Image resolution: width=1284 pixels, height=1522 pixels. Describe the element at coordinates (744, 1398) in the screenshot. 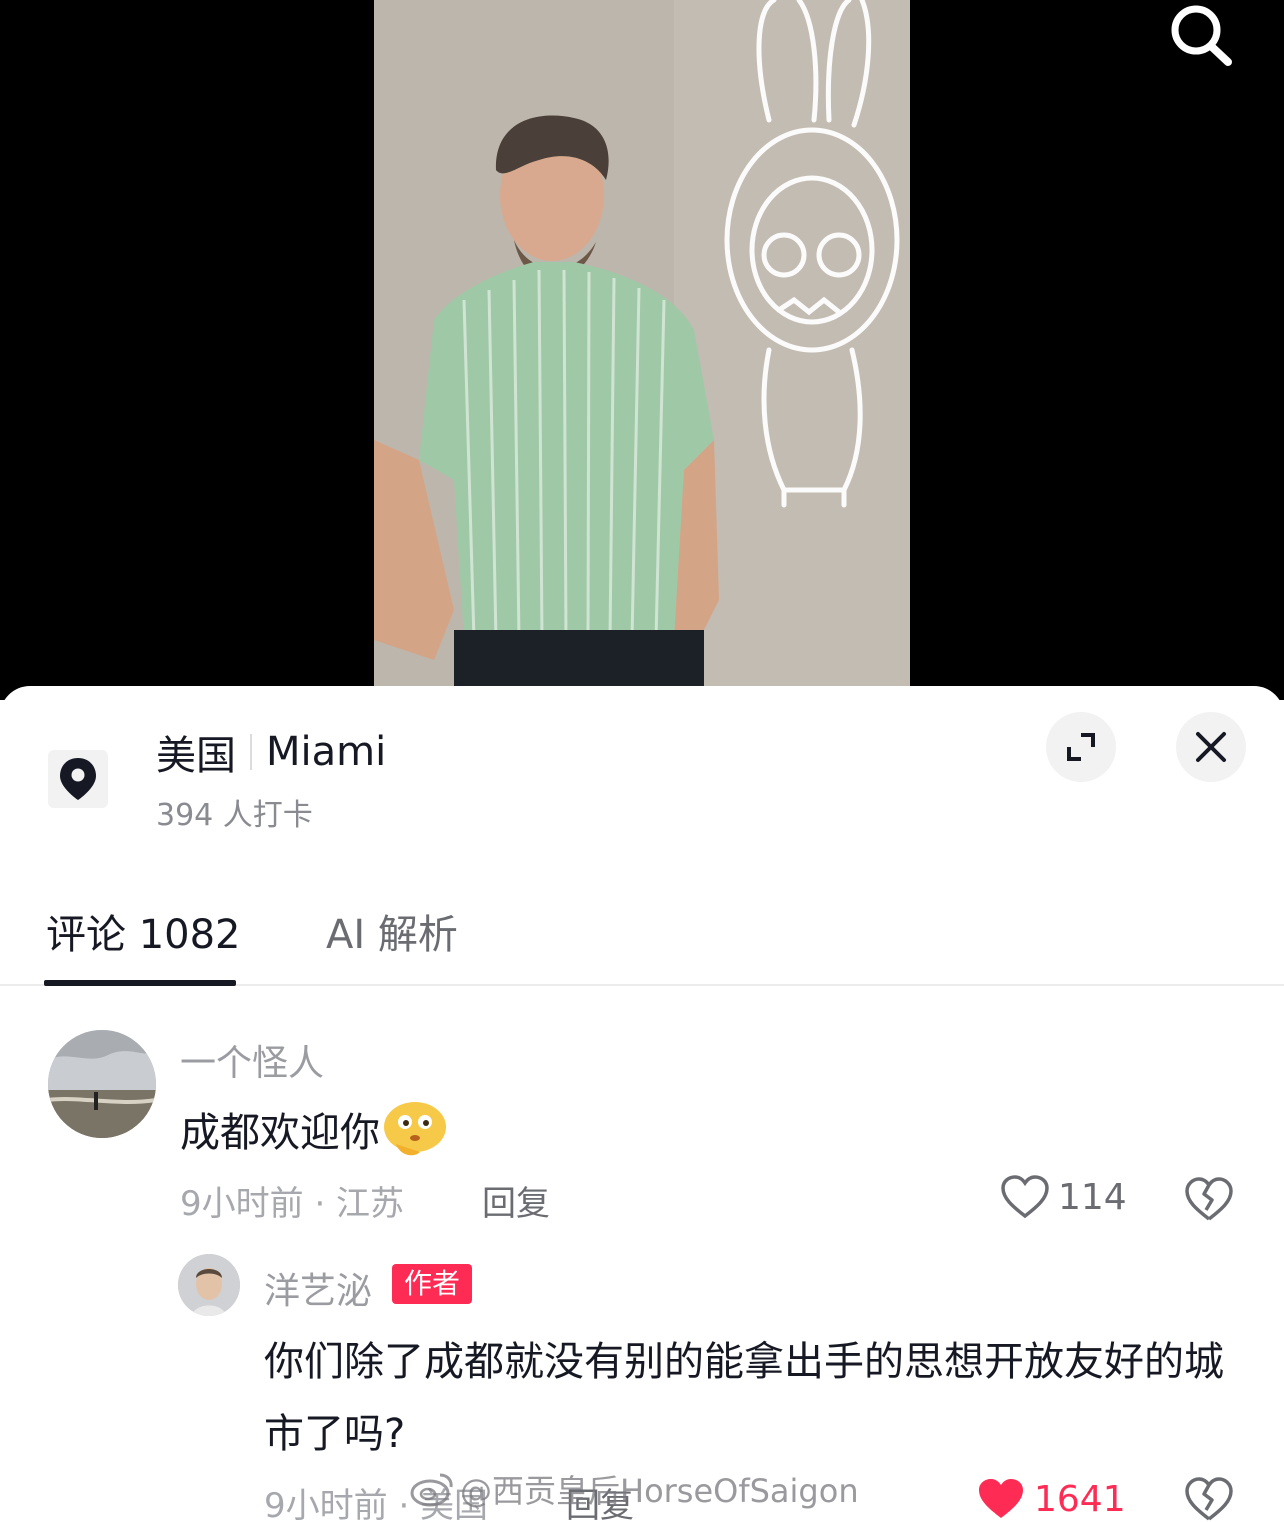

I see `comment-text: 你们除了成都就没有别的能拿出手的思想开放友好的城市了吗?` at that location.